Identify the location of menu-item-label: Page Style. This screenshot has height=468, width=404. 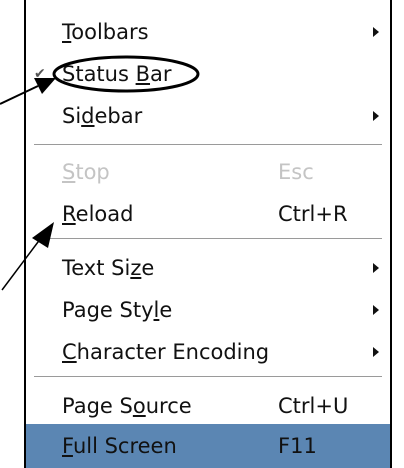
(117, 310).